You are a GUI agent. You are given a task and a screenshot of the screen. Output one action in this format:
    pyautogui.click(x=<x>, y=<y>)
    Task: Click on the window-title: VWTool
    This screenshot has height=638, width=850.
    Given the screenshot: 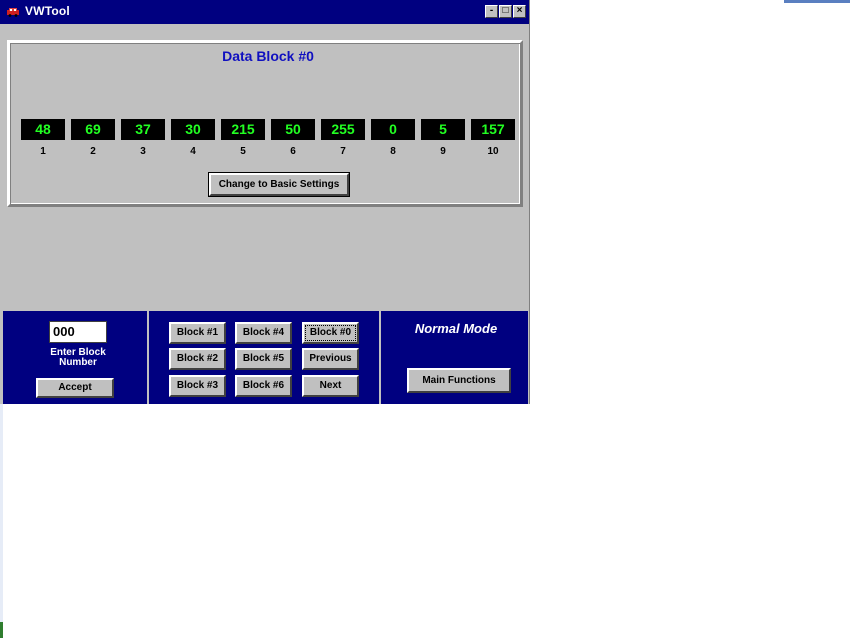 What is the action you would take?
    pyautogui.click(x=47, y=11)
    